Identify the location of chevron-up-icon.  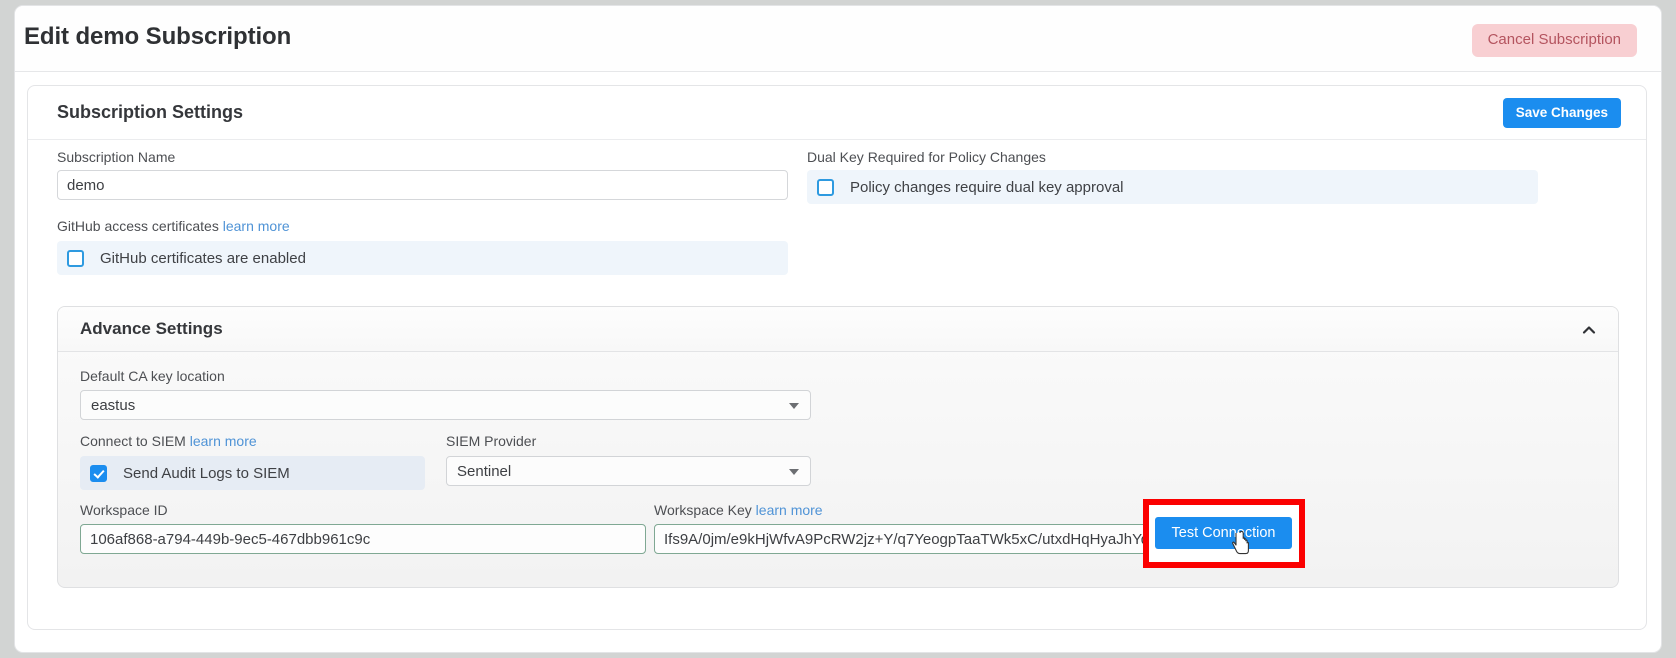
(1589, 330).